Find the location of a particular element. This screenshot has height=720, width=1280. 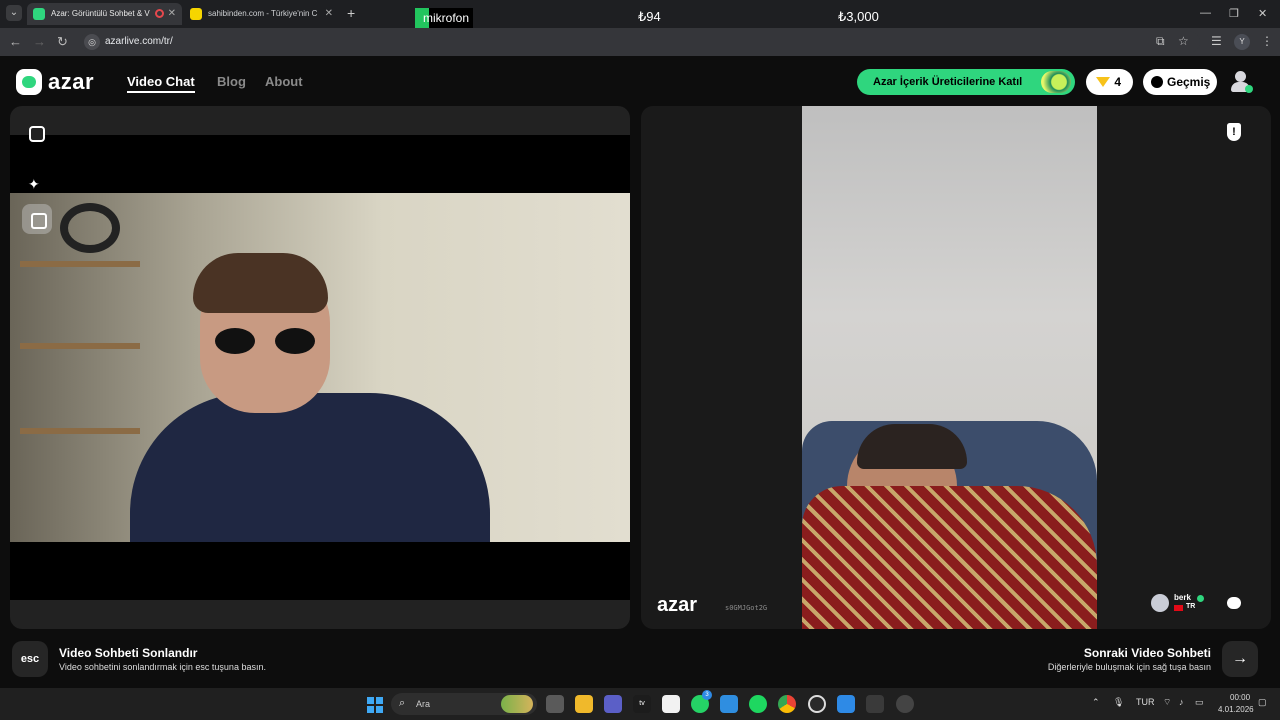

battery-icon: ▭ is located at coordinates (1199, 702).